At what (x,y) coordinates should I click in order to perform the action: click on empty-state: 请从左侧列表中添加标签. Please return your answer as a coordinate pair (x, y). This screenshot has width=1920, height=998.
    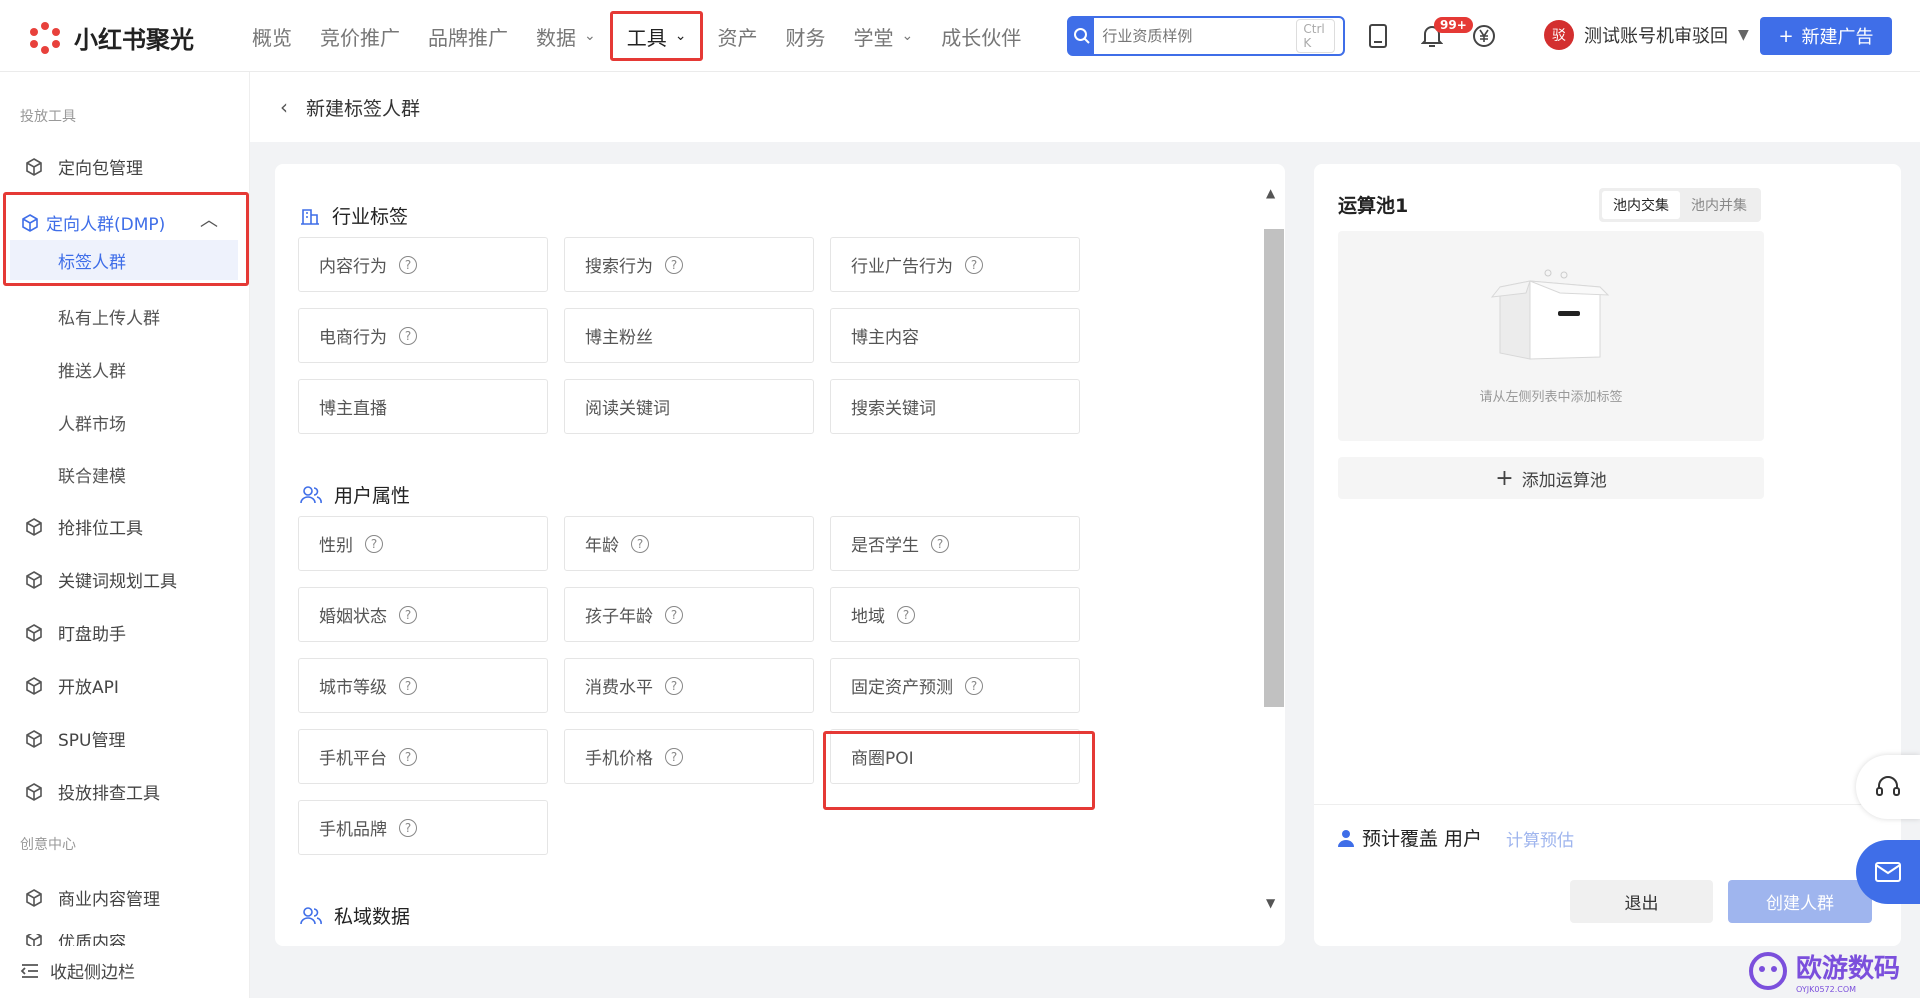
    Looking at the image, I should click on (1551, 336).